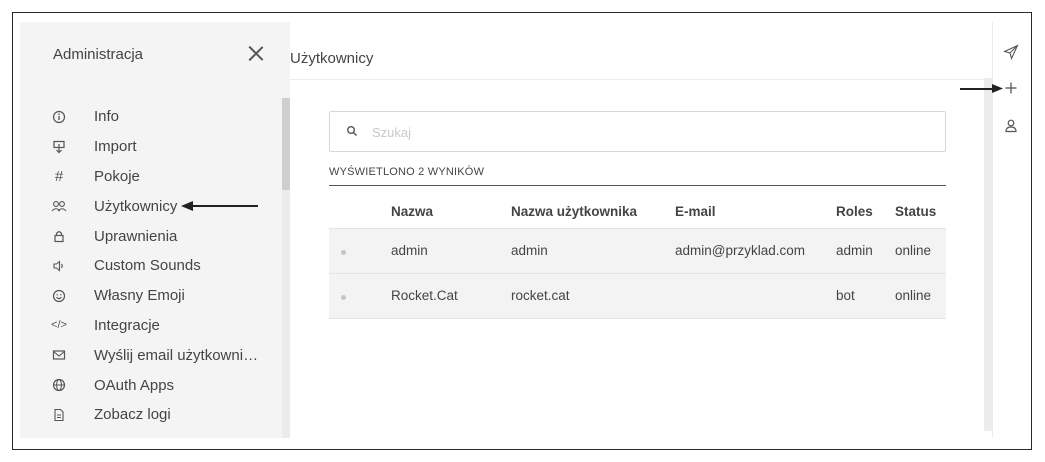 Image resolution: width=1045 pixels, height=462 pixels. I want to click on email-cell: admin@przyklad.com, so click(740, 250).